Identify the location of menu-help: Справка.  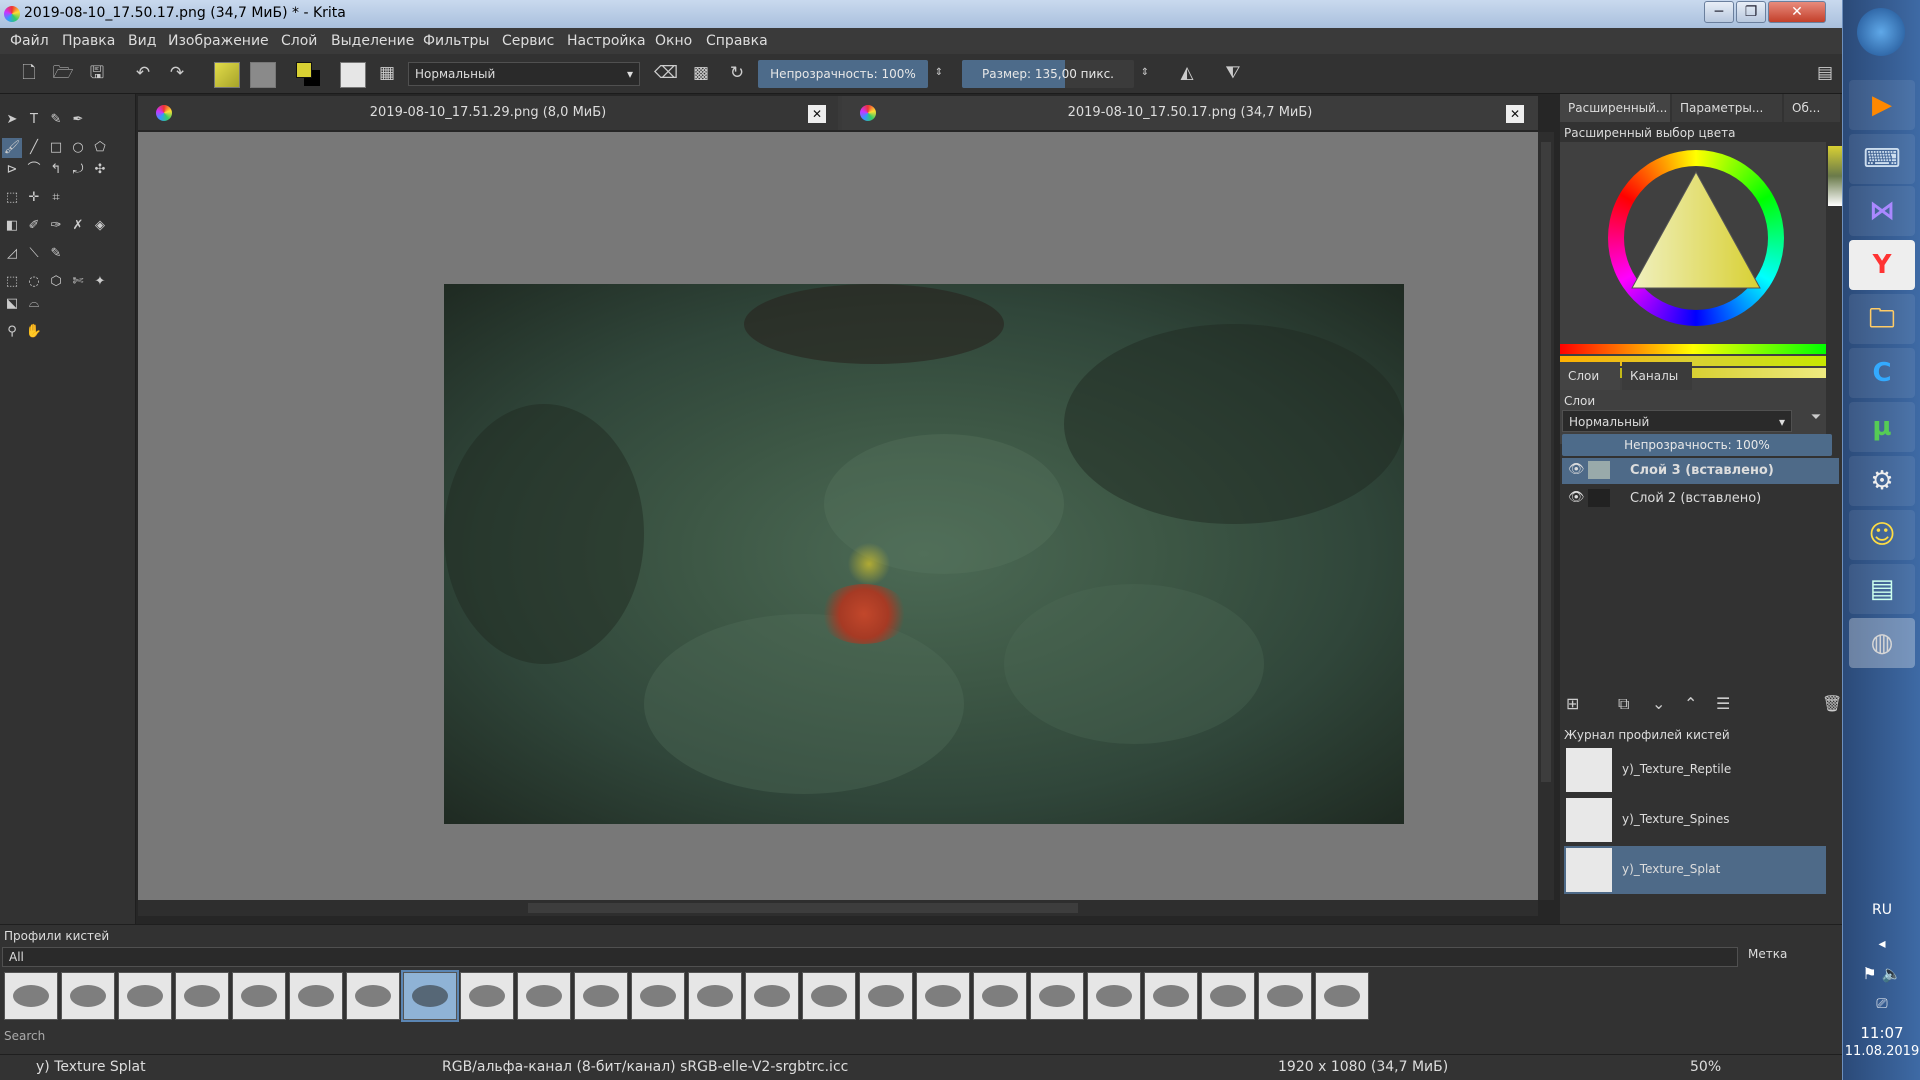
(737, 41).